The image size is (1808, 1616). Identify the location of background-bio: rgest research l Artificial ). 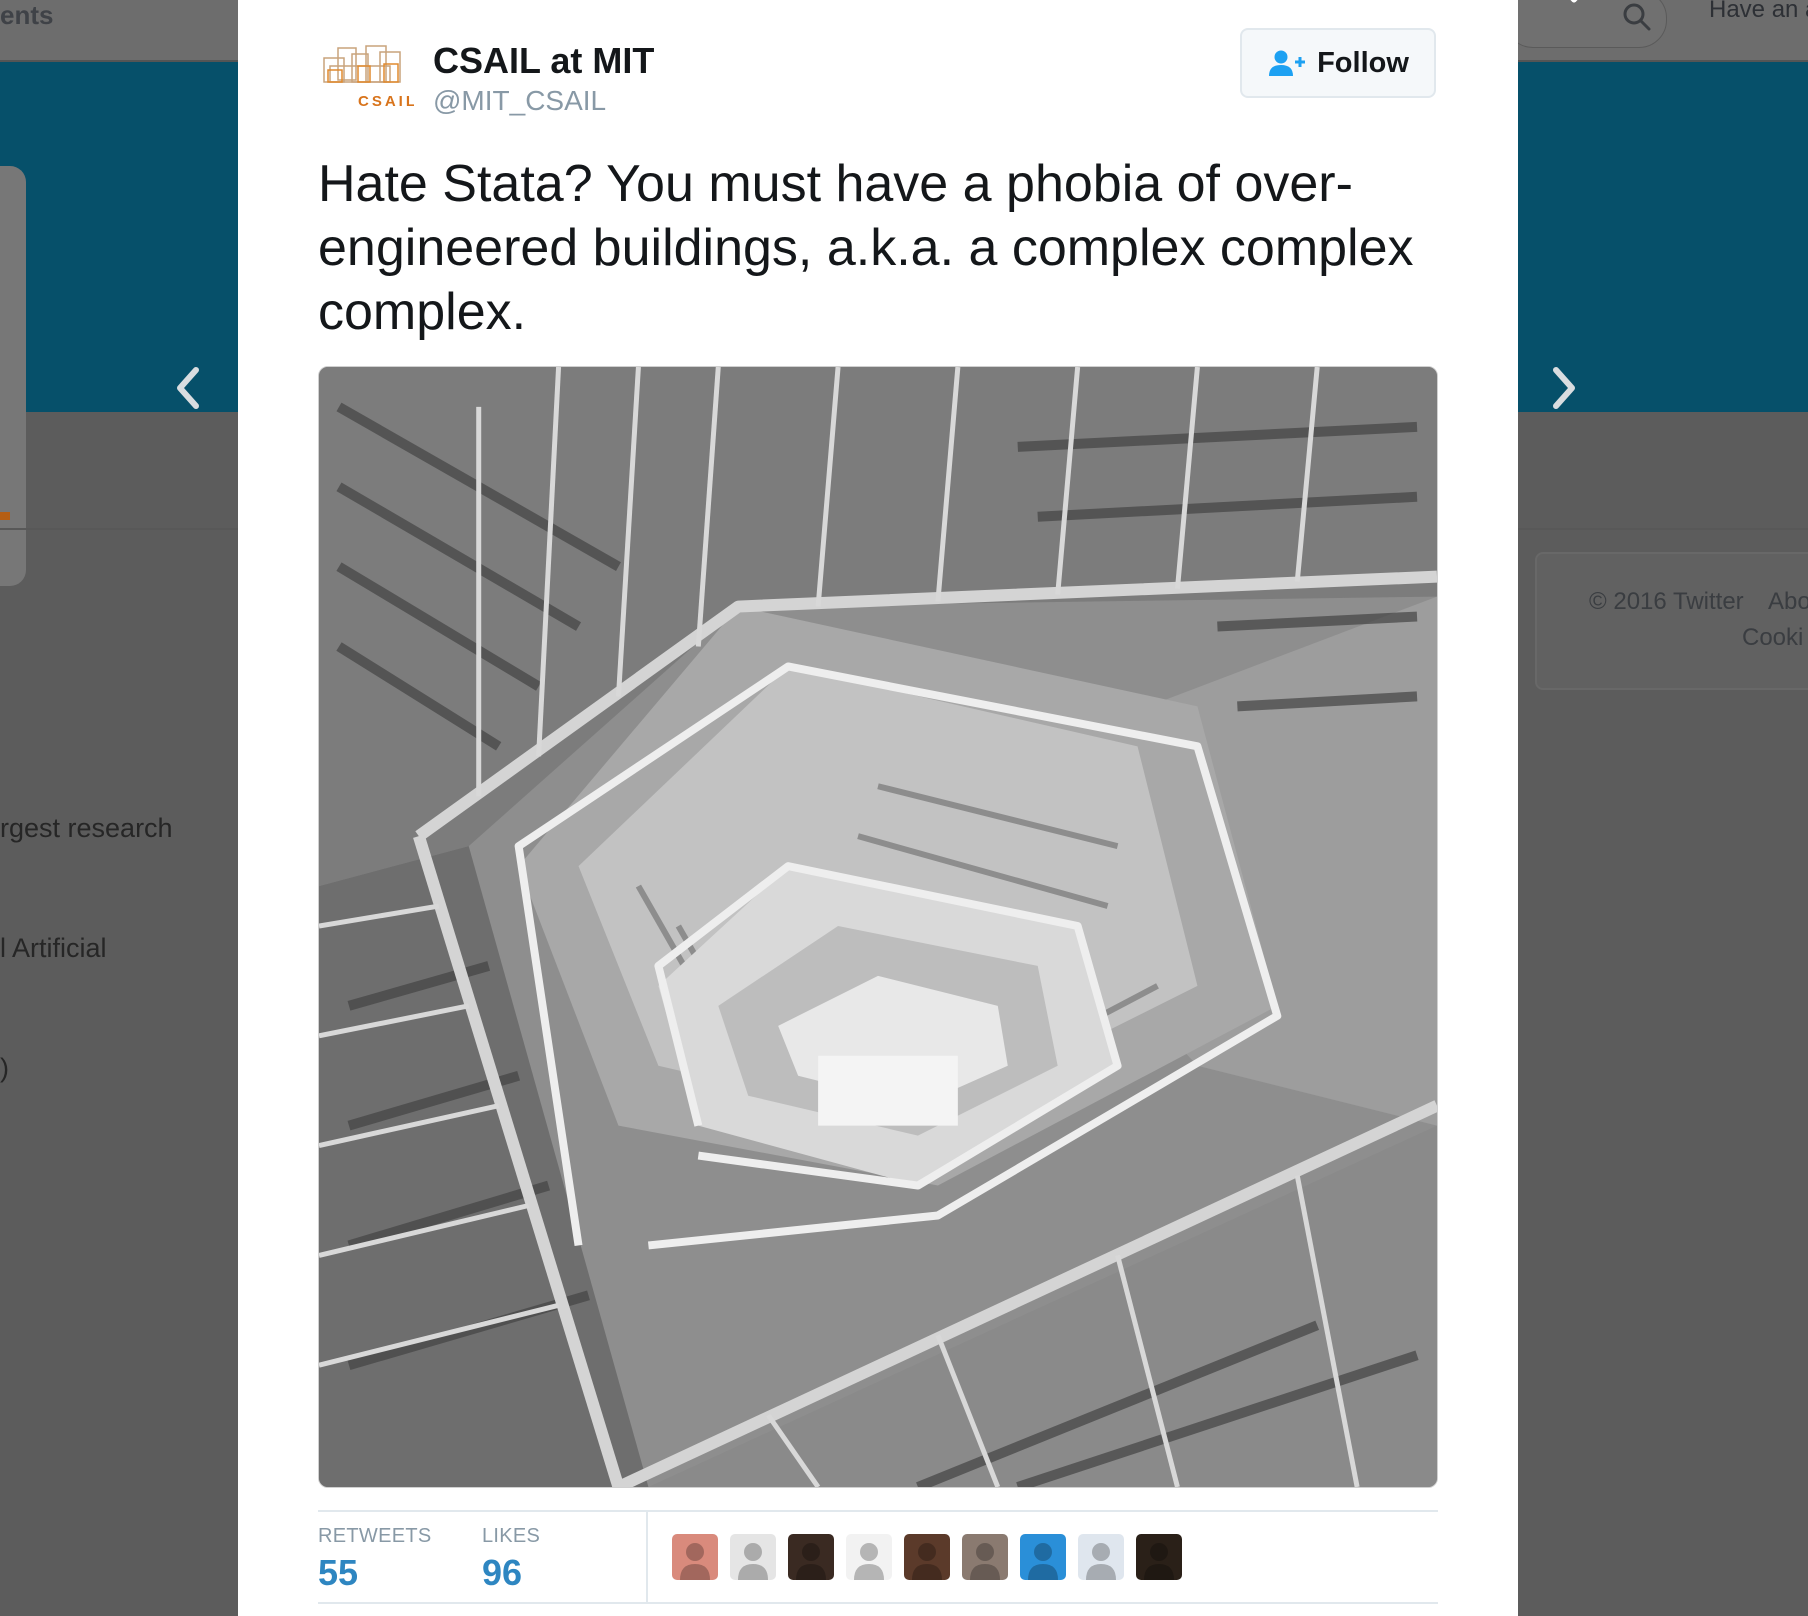
(86, 928).